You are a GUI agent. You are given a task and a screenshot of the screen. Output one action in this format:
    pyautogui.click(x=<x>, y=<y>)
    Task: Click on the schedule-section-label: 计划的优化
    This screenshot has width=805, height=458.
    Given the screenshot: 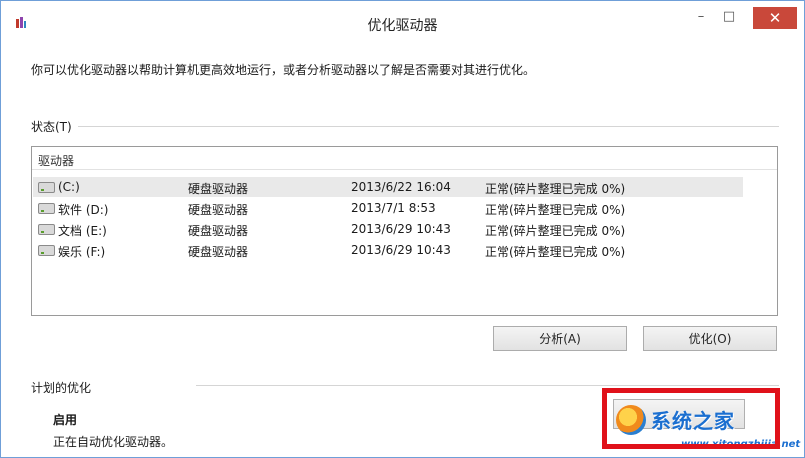 What is the action you would take?
    pyautogui.click(x=64, y=387)
    